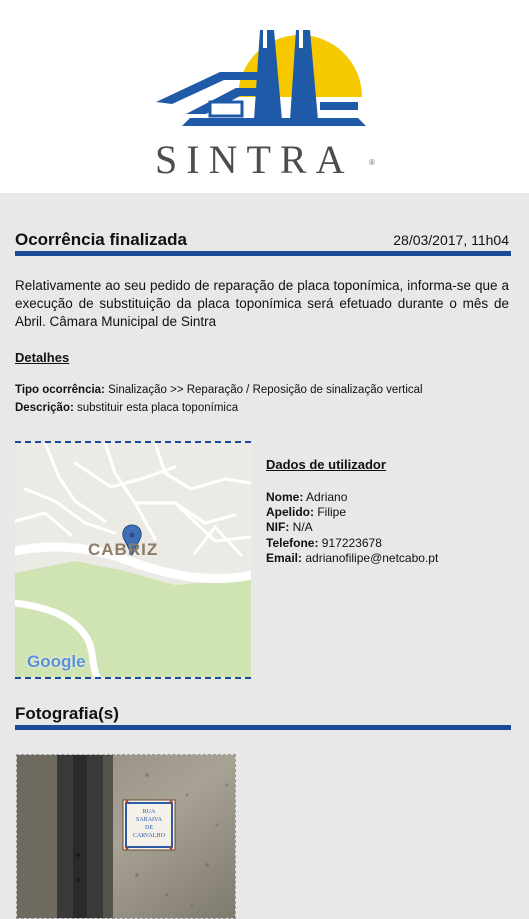 The image size is (529, 919). Describe the element at coordinates (284, 558) in the screenshot. I see `user-email-label: Email:` at that location.